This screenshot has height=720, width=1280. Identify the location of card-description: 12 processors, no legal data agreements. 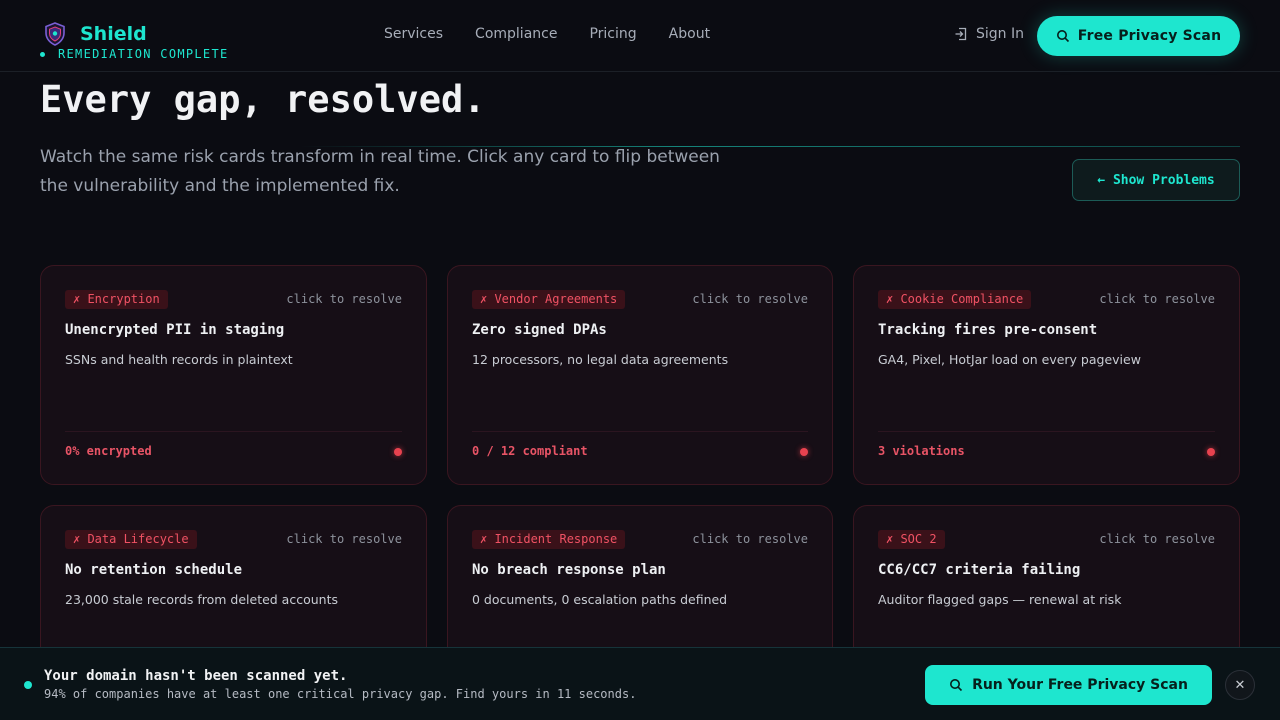
(600, 359).